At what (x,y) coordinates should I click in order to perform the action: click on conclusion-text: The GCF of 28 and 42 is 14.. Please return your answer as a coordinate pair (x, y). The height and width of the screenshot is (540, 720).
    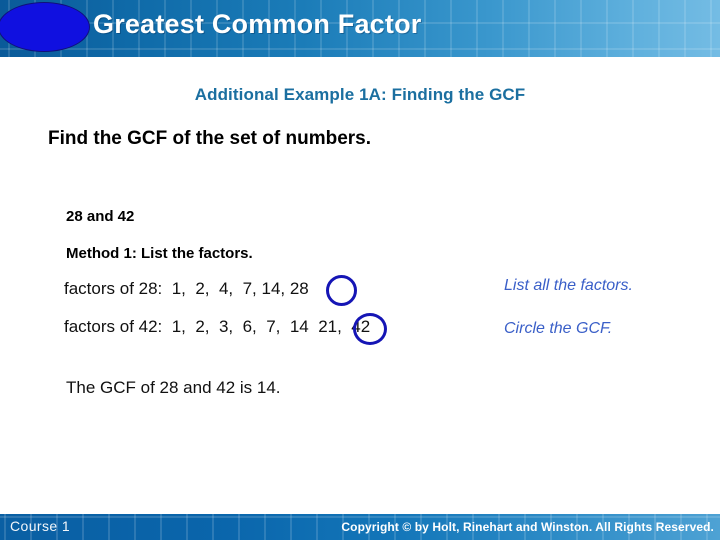
    Looking at the image, I should click on (173, 387).